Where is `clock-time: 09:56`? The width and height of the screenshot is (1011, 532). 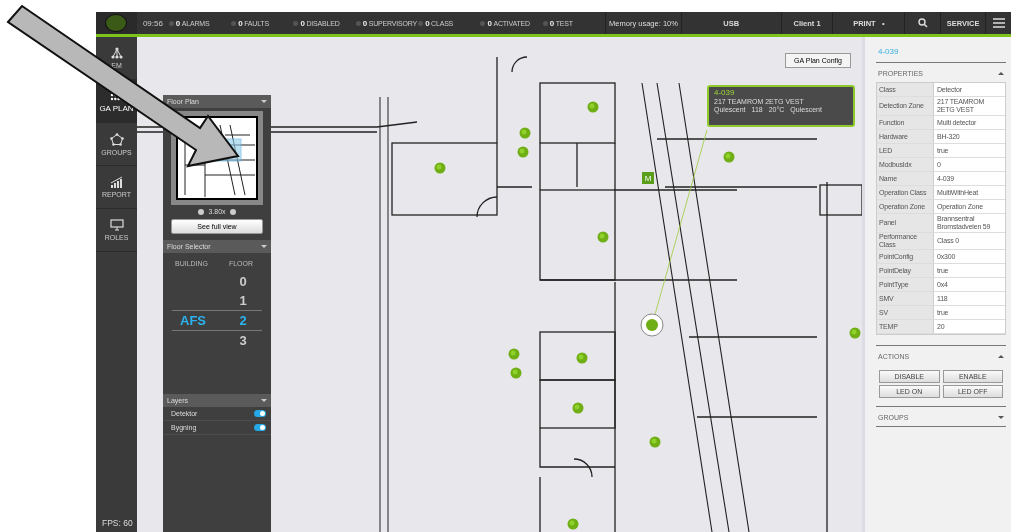 clock-time: 09:56 is located at coordinates (152, 23).